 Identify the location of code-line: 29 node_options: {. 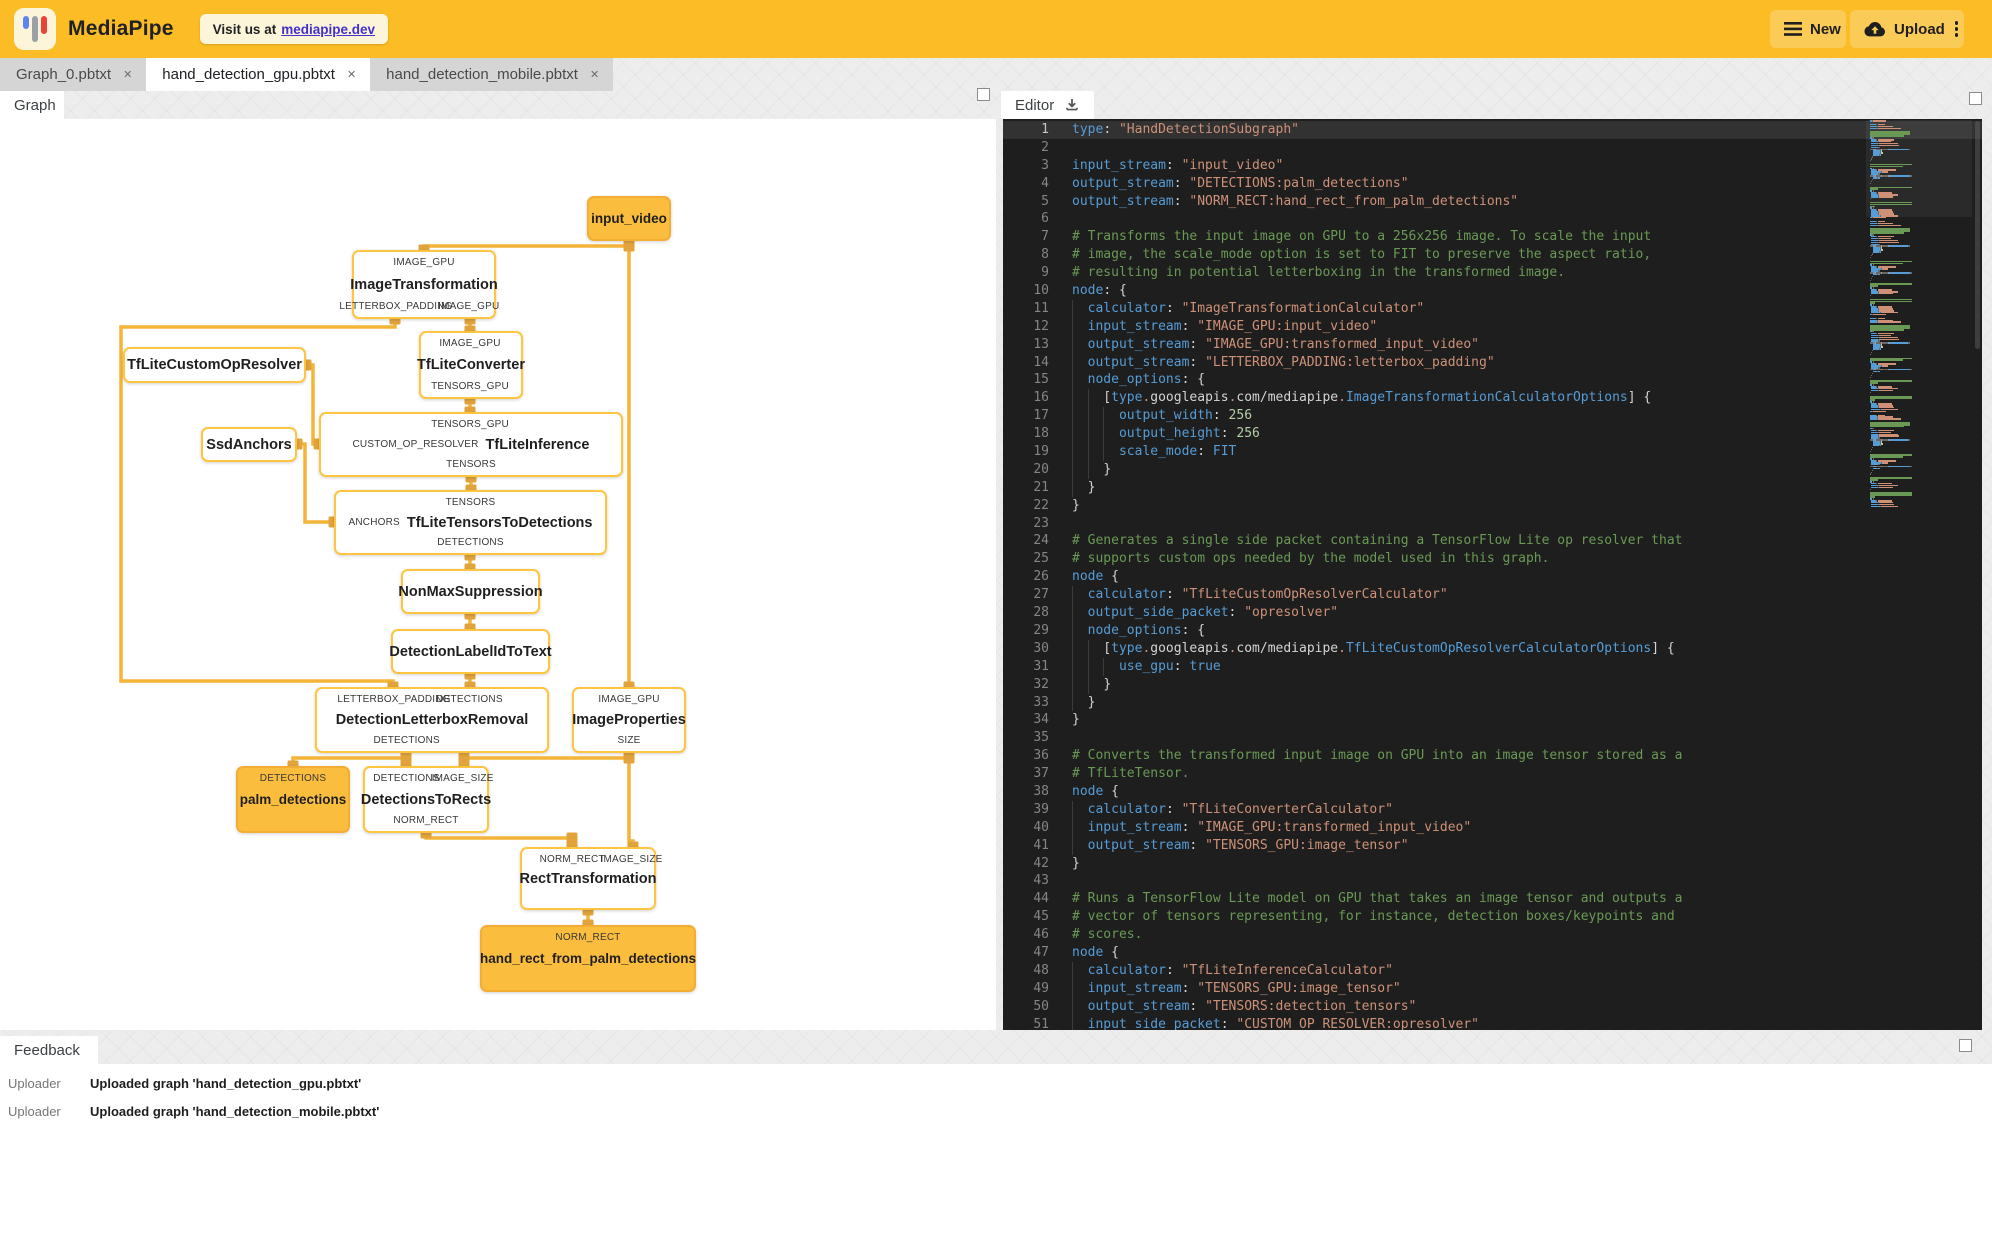
(1492, 630).